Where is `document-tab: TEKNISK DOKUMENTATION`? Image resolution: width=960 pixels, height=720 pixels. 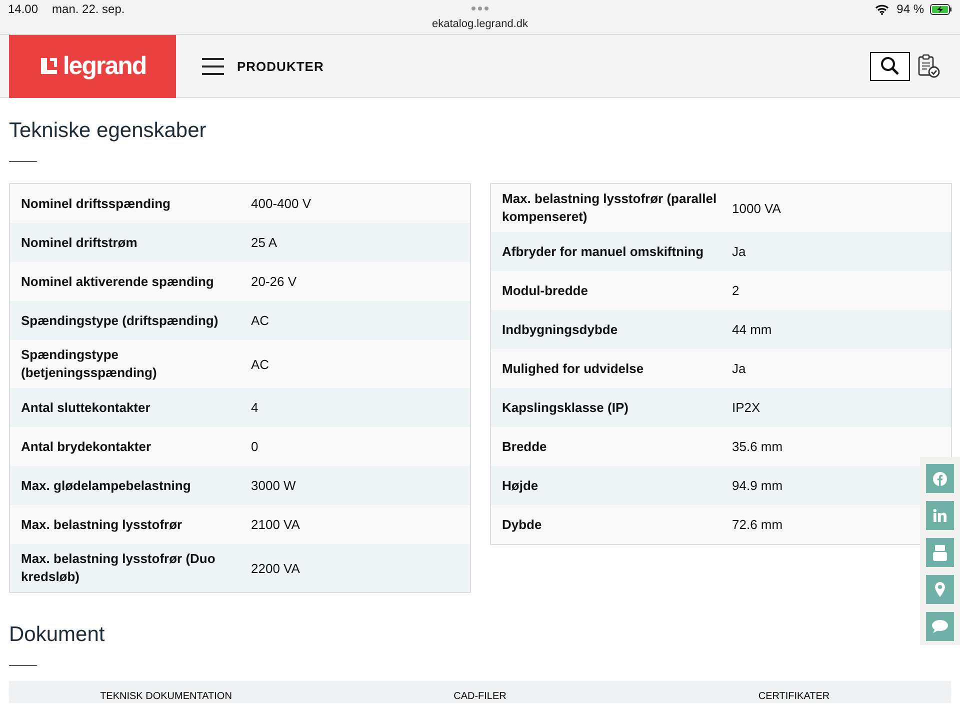 document-tab: TEKNISK DOKUMENTATION is located at coordinates (166, 697).